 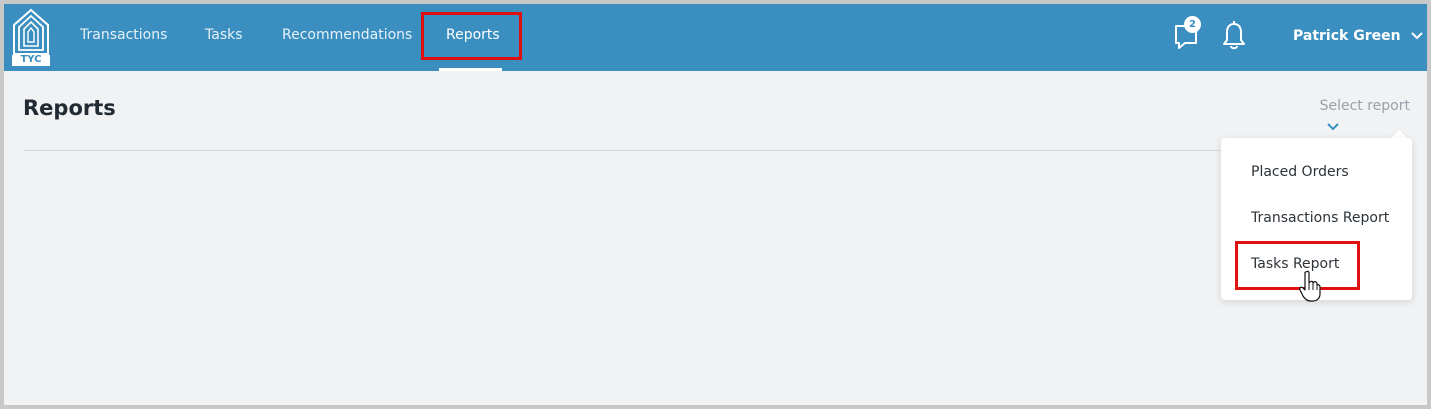 I want to click on bell-icon, so click(x=1234, y=35).